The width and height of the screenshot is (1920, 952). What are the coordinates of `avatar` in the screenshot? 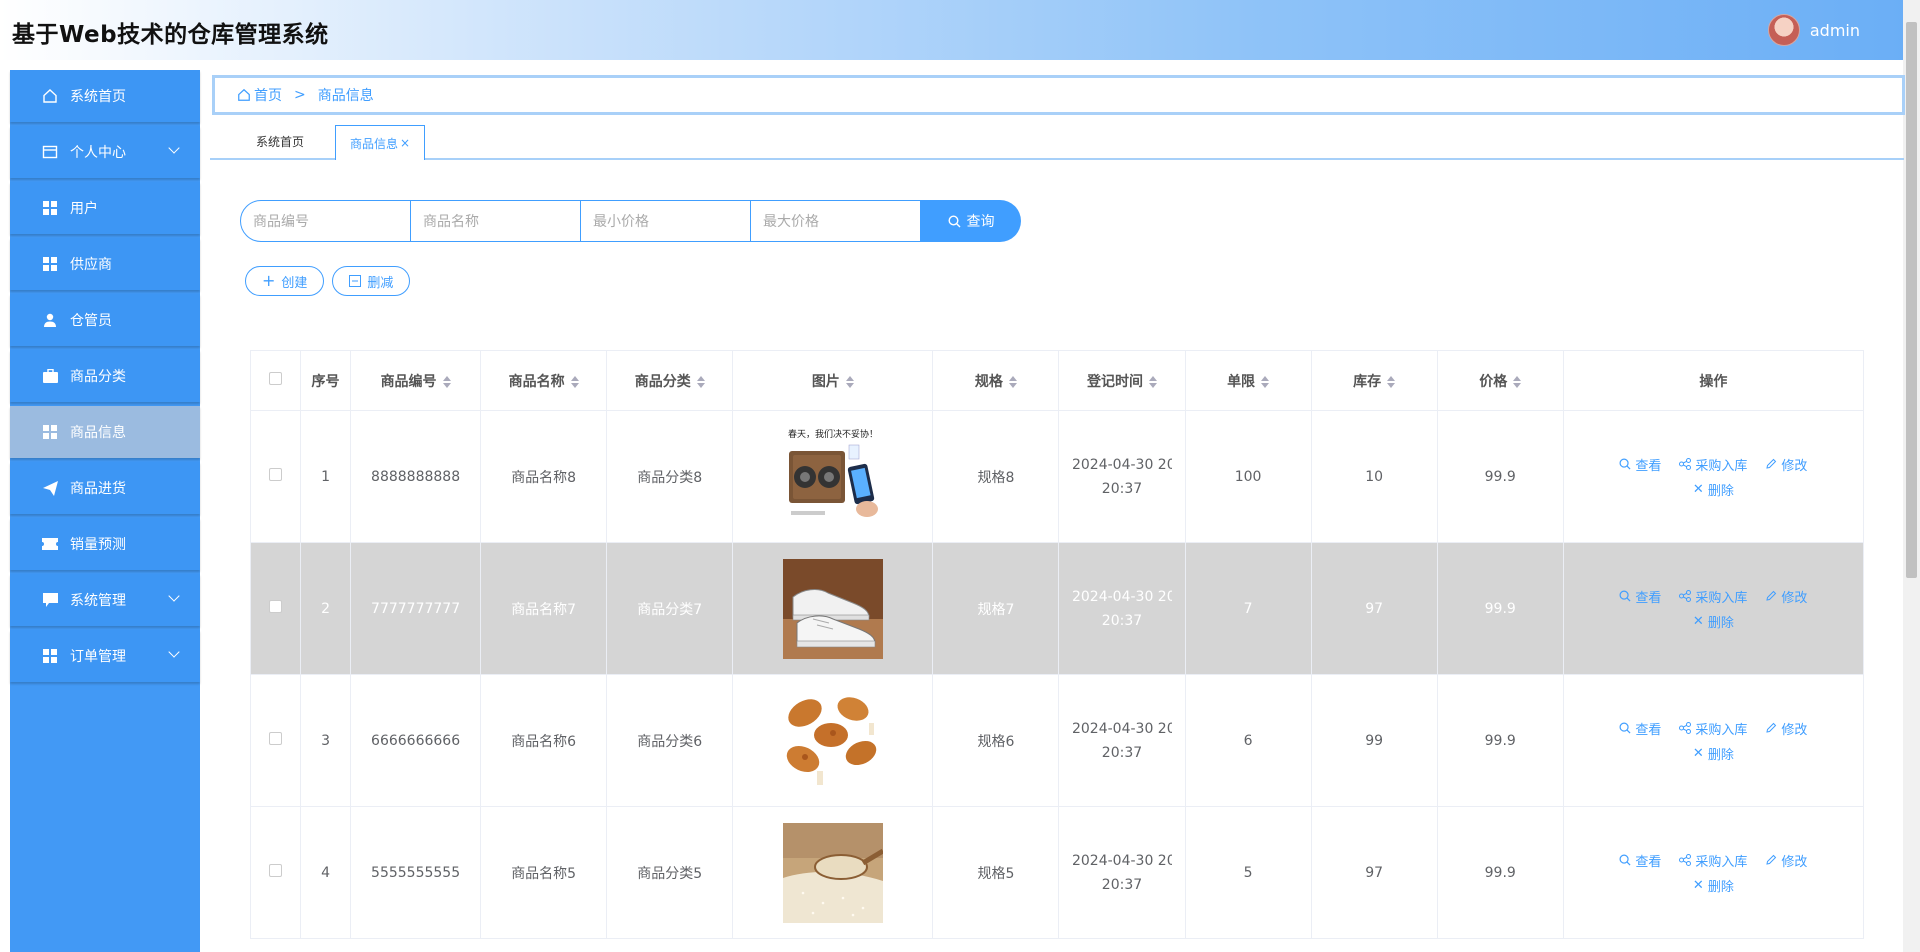 It's located at (1783, 30).